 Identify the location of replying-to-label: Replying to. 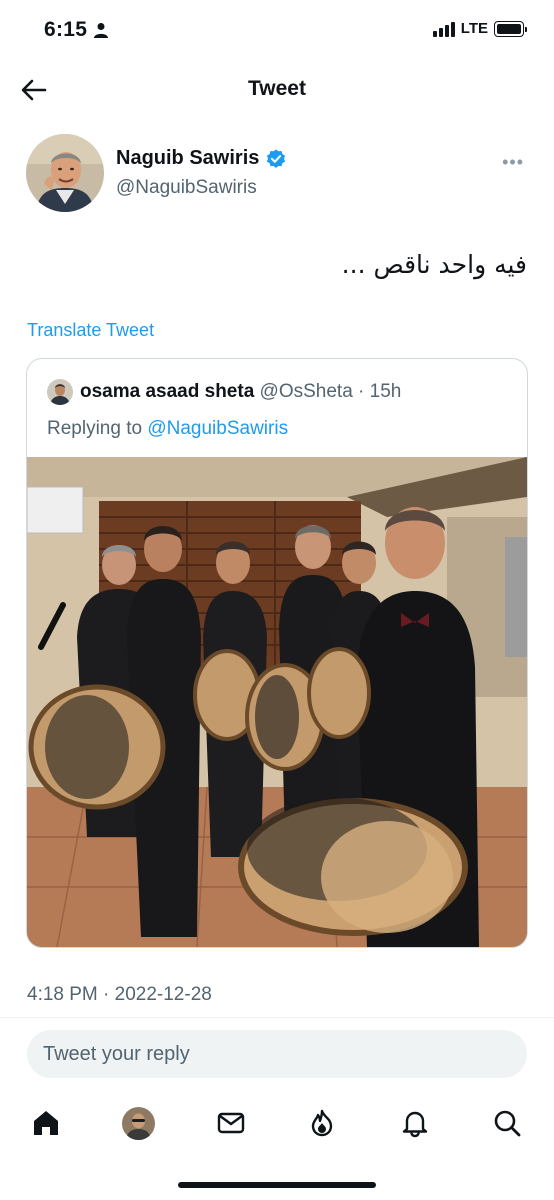
(95, 428).